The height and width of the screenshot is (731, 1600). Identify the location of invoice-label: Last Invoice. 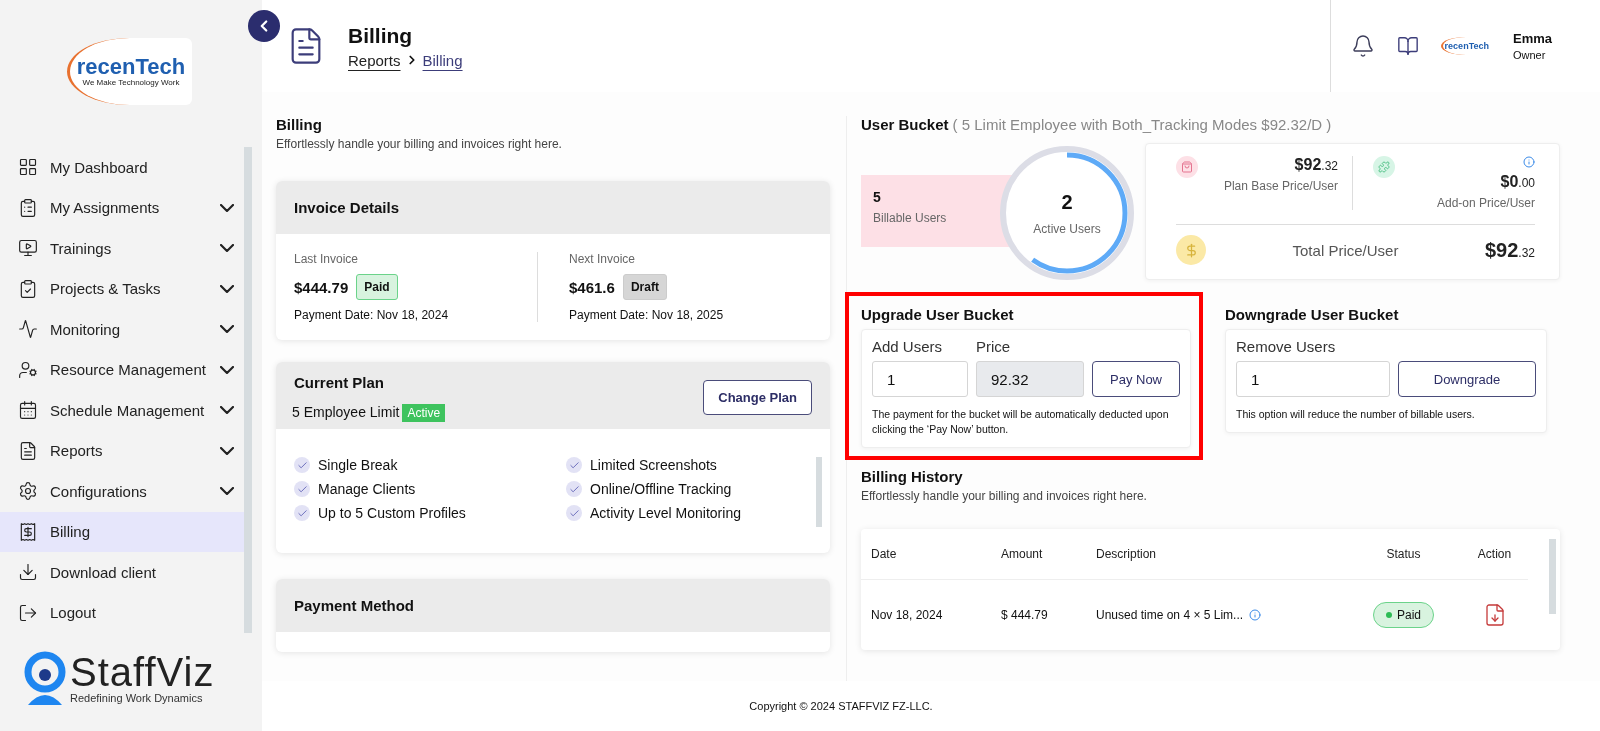
(327, 259).